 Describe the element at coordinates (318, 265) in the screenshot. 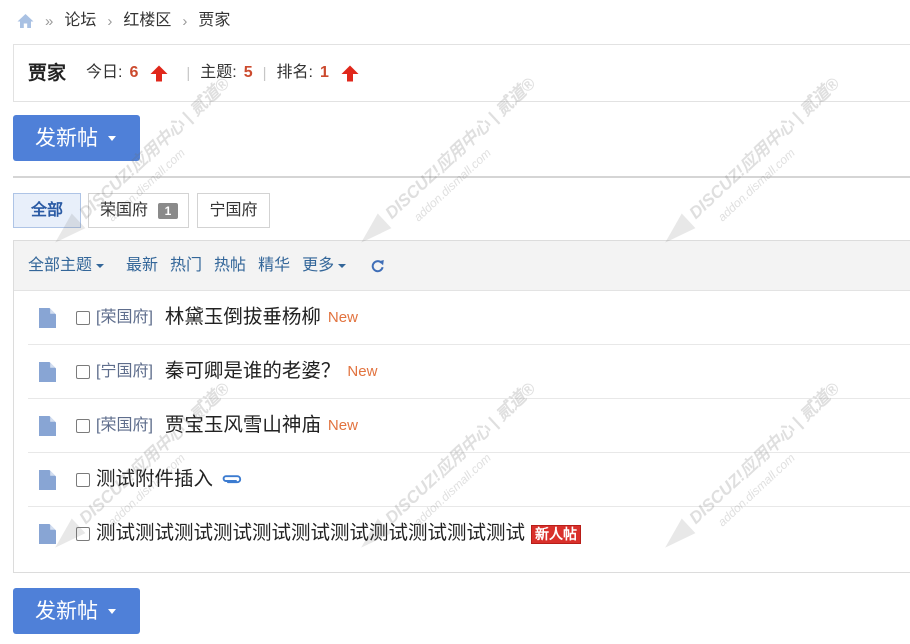

I see `filter-more-label: 更多` at that location.